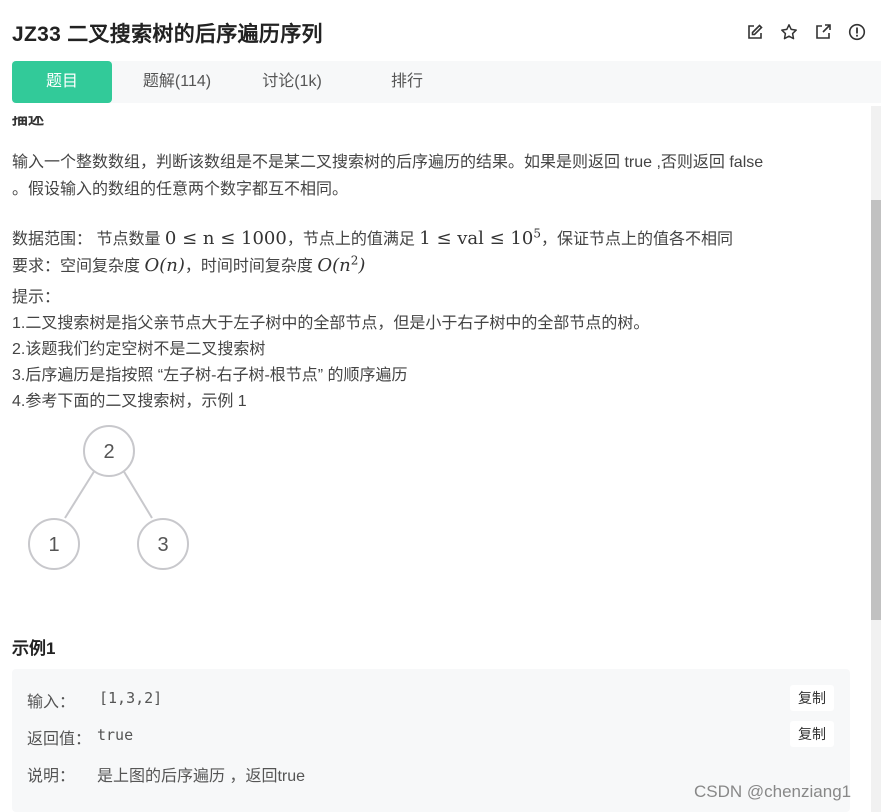  What do you see at coordinates (857, 32) in the screenshot?
I see `info-icon` at bounding box center [857, 32].